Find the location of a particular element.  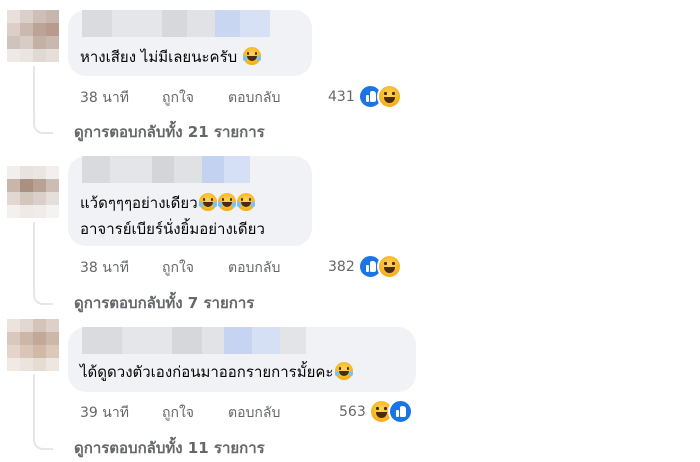

reaction-count: 431 is located at coordinates (341, 96).